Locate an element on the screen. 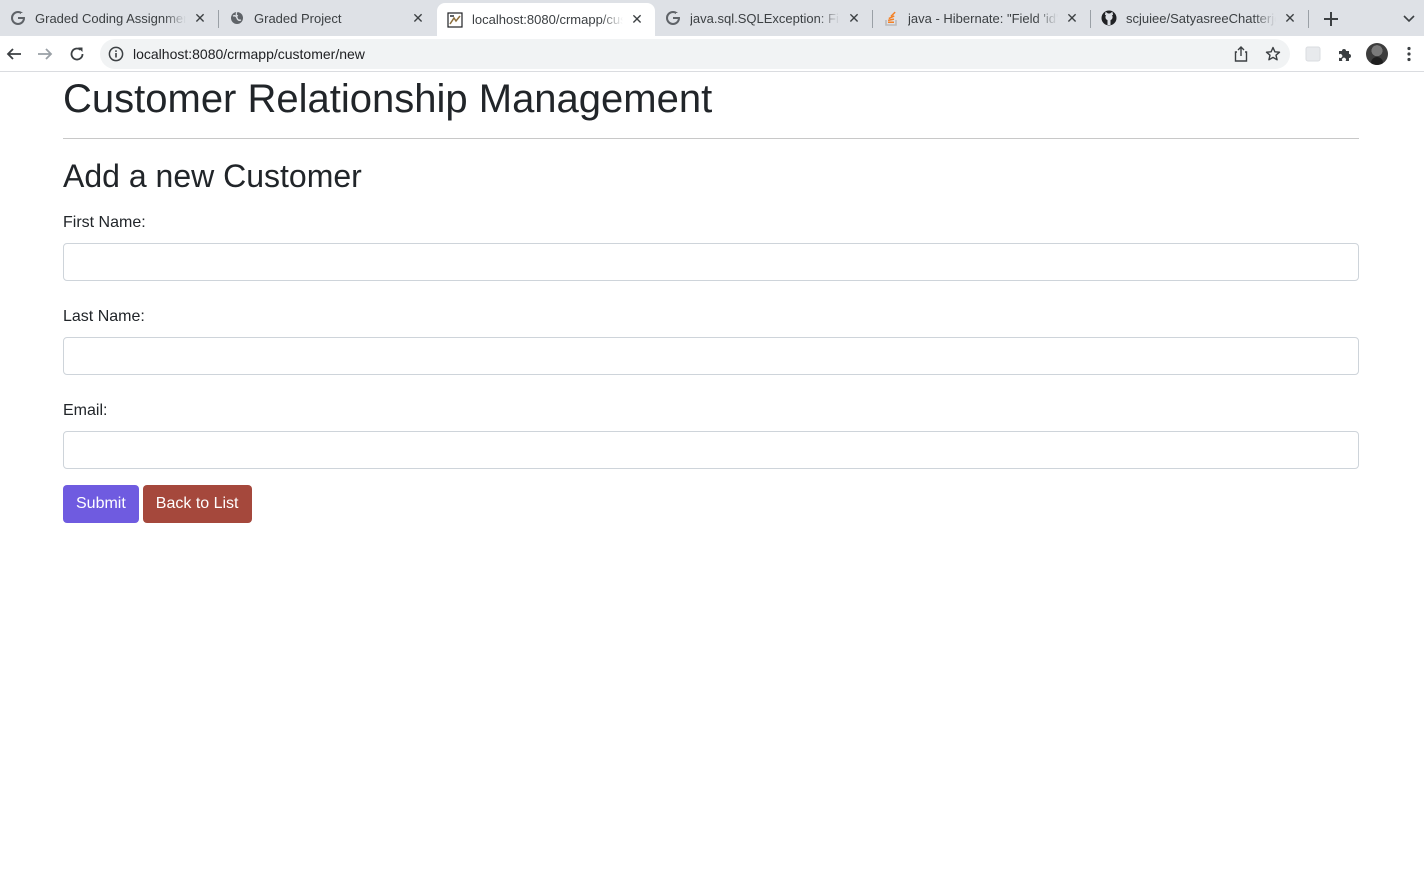 The width and height of the screenshot is (1424, 890). tab-graded-coding-assignment: Graded Coding Assignment ✕ is located at coordinates (109, 18).